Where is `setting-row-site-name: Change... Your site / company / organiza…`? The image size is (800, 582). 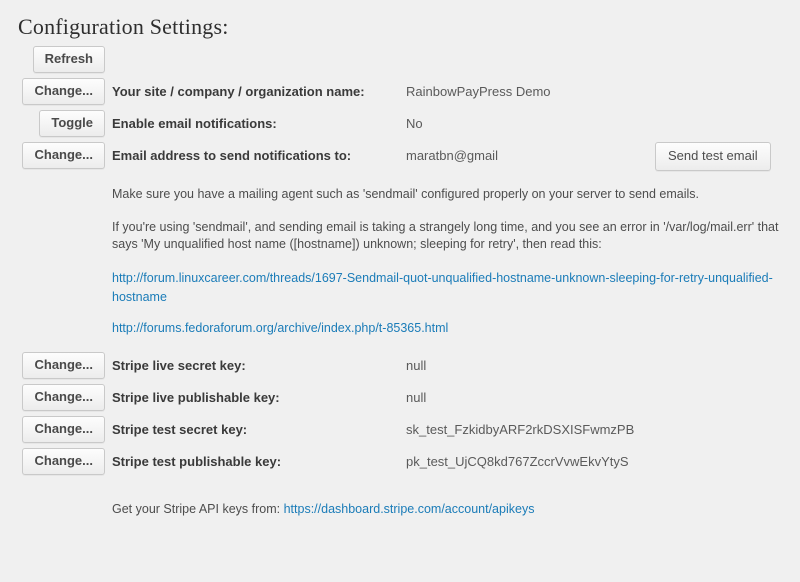
setting-row-site-name: Change... Your site / company / organiza… is located at coordinates (400, 94).